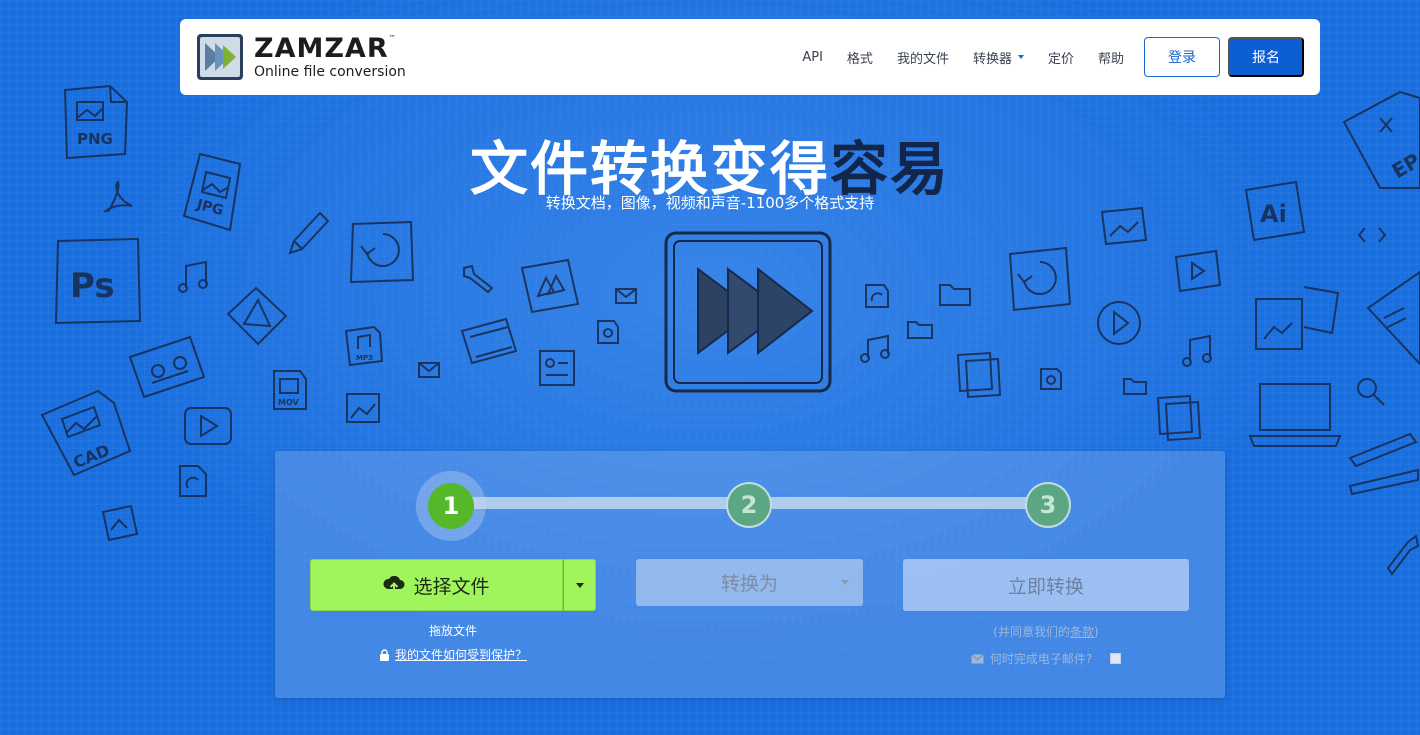 The height and width of the screenshot is (735, 1420). What do you see at coordinates (1061, 57) in the screenshot?
I see `nav-pricing: 定价` at bounding box center [1061, 57].